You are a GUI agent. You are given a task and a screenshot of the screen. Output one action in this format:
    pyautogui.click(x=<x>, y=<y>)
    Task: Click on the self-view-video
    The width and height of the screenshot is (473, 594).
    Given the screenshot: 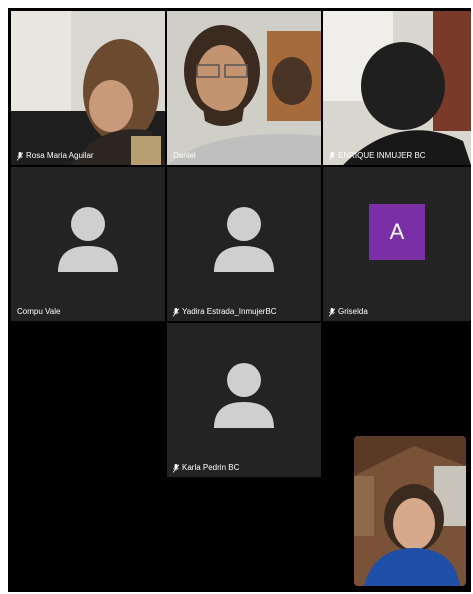 What is the action you would take?
    pyautogui.click(x=410, y=511)
    